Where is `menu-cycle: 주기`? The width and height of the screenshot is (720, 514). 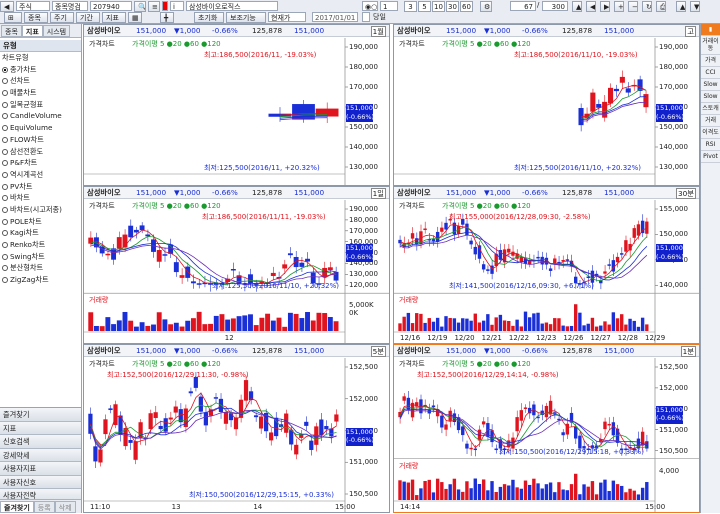
menu-cycle: 주기 is located at coordinates (62, 17).